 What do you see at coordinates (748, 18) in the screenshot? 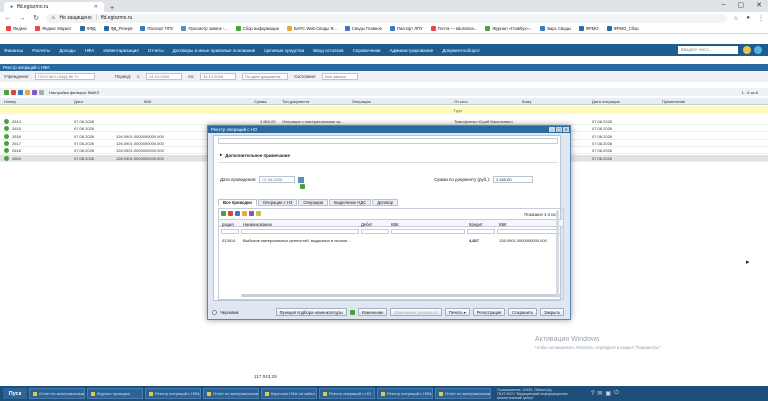
I see `profile-icon: ●` at bounding box center [748, 18].